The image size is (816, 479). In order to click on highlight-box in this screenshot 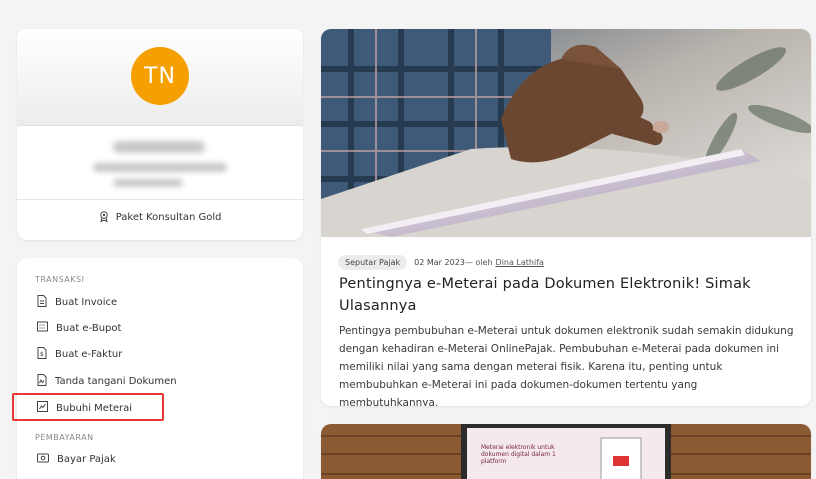, I will do `click(88, 407)`.